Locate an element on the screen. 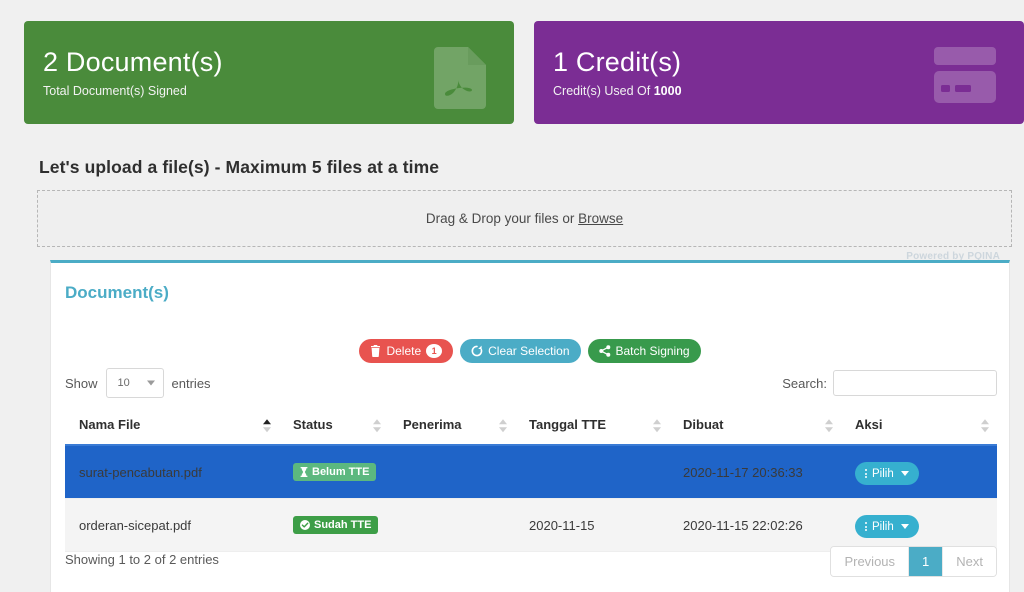 This screenshot has width=1024, height=592. dropzone-instruction: Drag & Drop your files or is located at coordinates (502, 218).